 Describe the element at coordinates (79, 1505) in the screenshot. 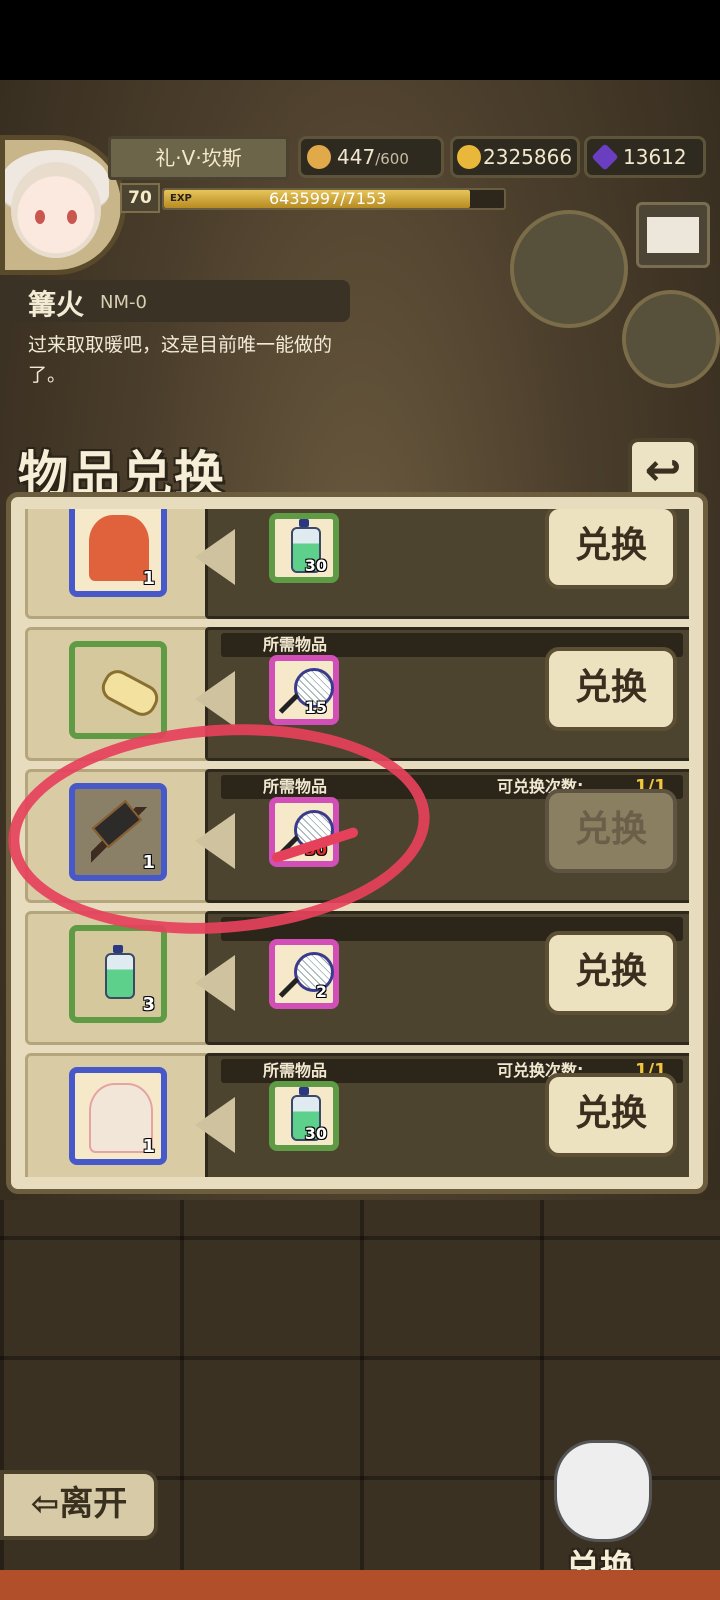

I see `leave-button: ⇦离开` at that location.